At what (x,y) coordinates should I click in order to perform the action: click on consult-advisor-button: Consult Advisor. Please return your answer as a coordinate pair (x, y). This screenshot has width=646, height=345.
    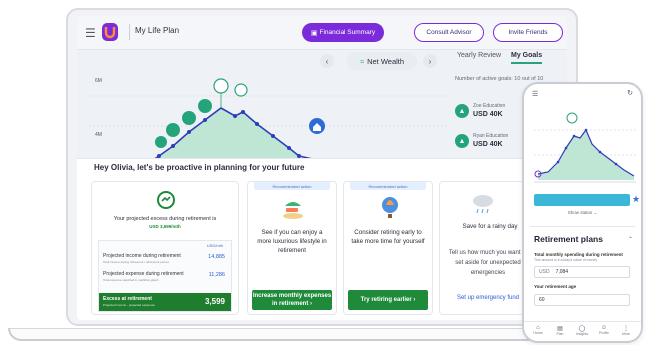
    Looking at the image, I should click on (449, 32).